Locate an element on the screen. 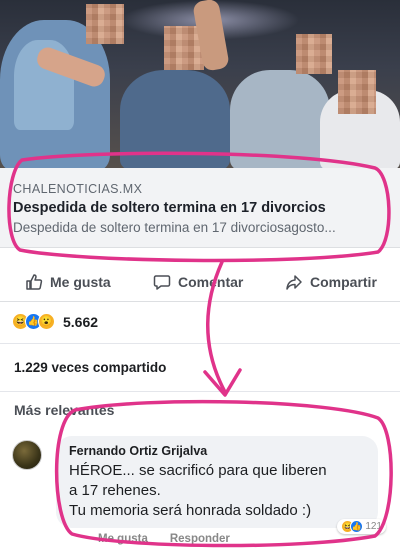  share-label: Compartir is located at coordinates (343, 282).